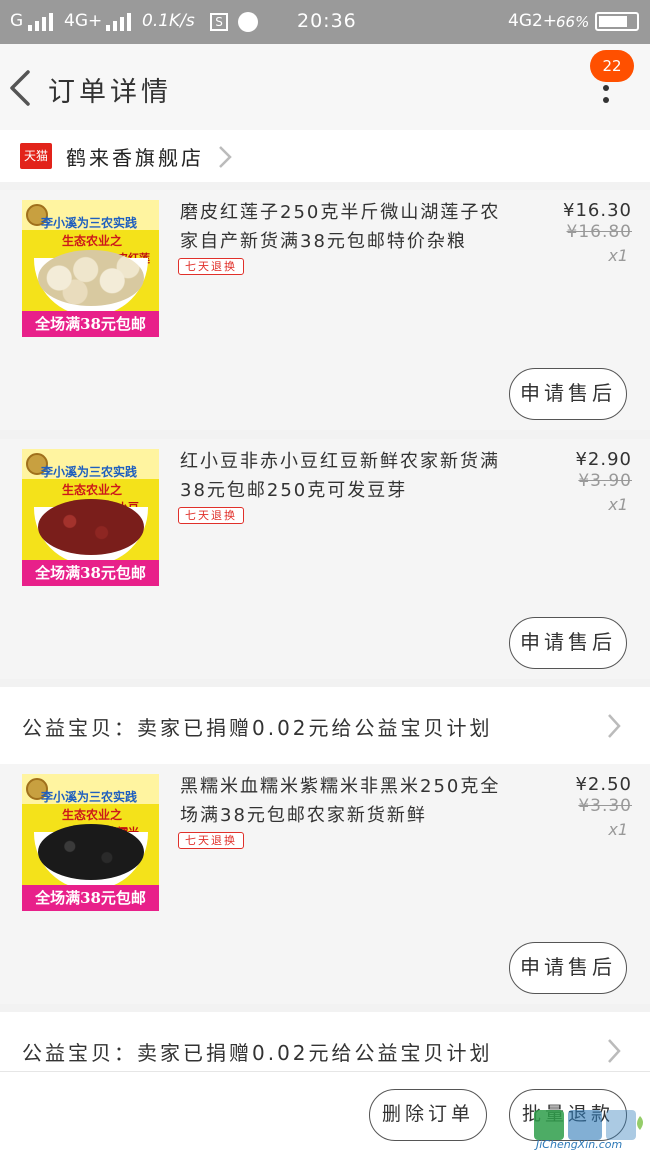  What do you see at coordinates (597, 210) in the screenshot?
I see `product-price: ¥16.30` at bounding box center [597, 210].